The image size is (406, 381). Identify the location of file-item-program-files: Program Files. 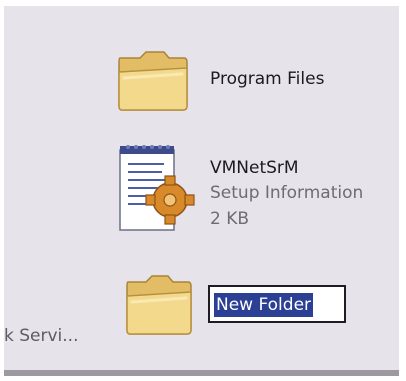
(234, 82).